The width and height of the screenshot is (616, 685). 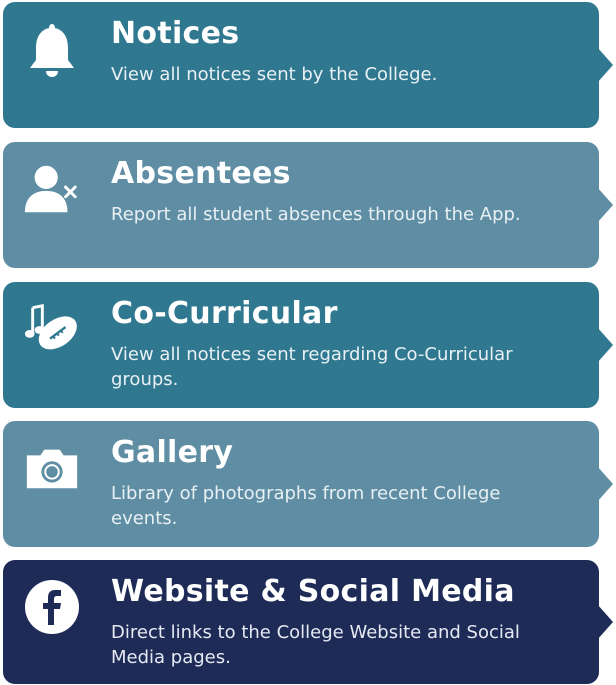 What do you see at coordinates (52, 49) in the screenshot?
I see `bell-icon` at bounding box center [52, 49].